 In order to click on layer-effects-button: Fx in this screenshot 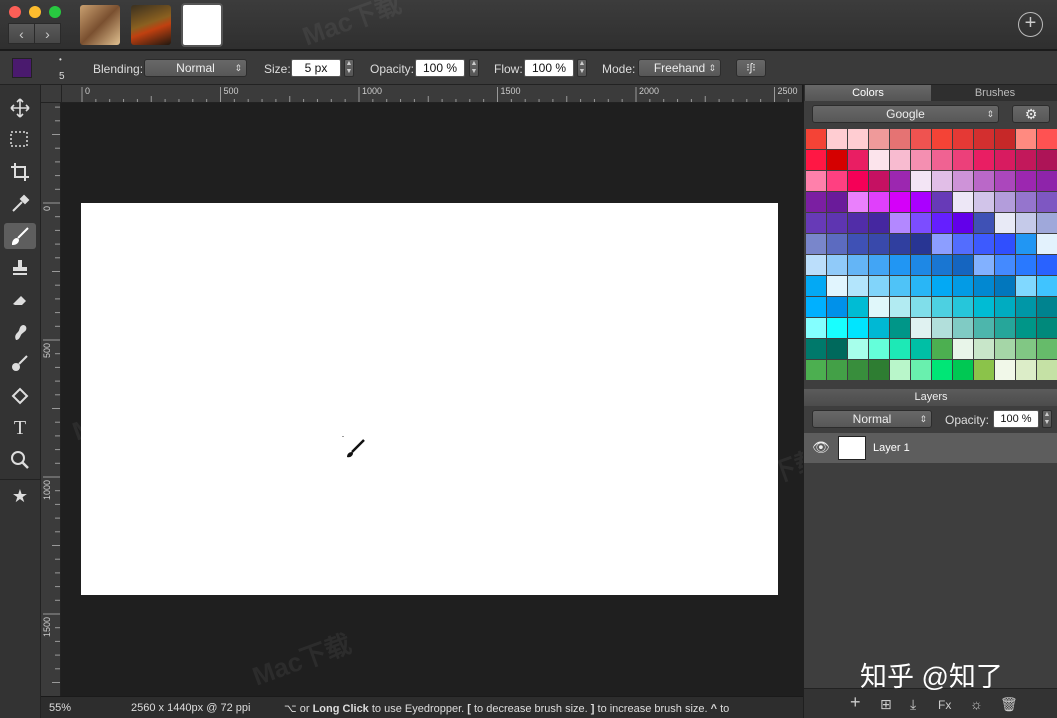, I will do `click(944, 705)`.